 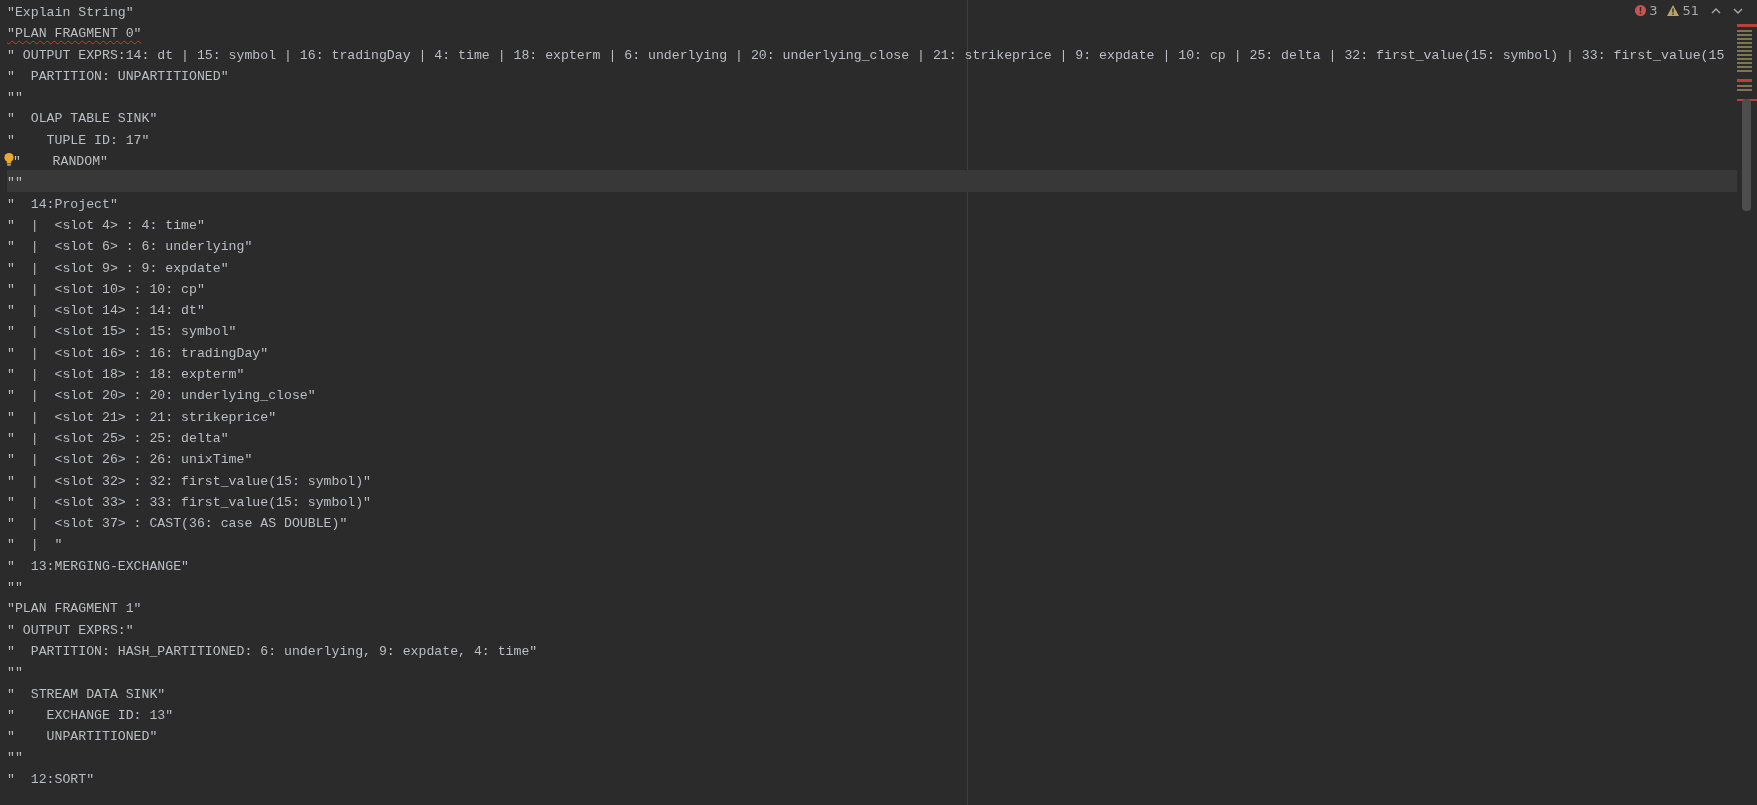 What do you see at coordinates (118, 76) in the screenshot?
I see `code-line: " PARTITION: UNPARTITIONED"` at bounding box center [118, 76].